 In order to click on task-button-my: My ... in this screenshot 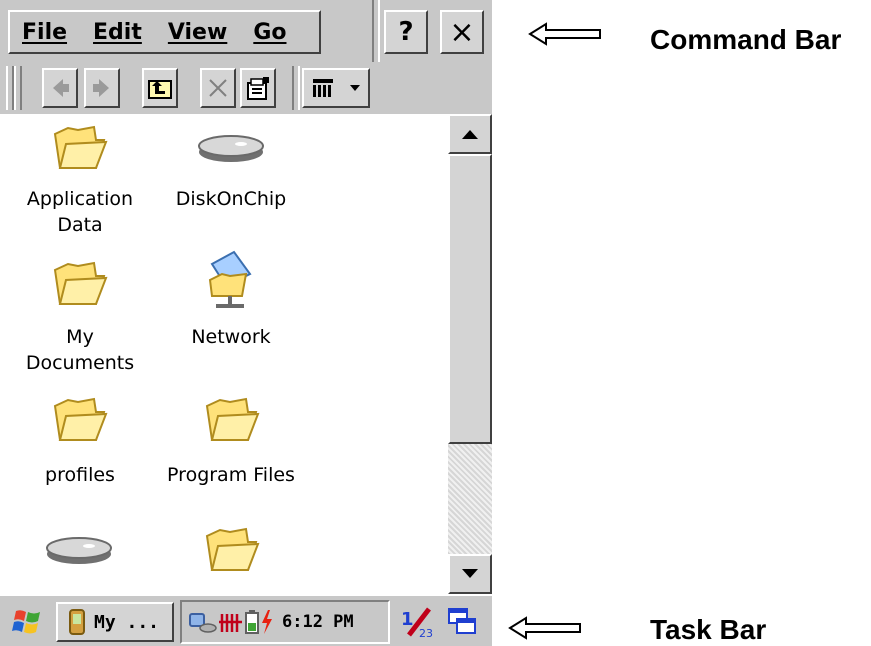, I will do `click(115, 622)`.